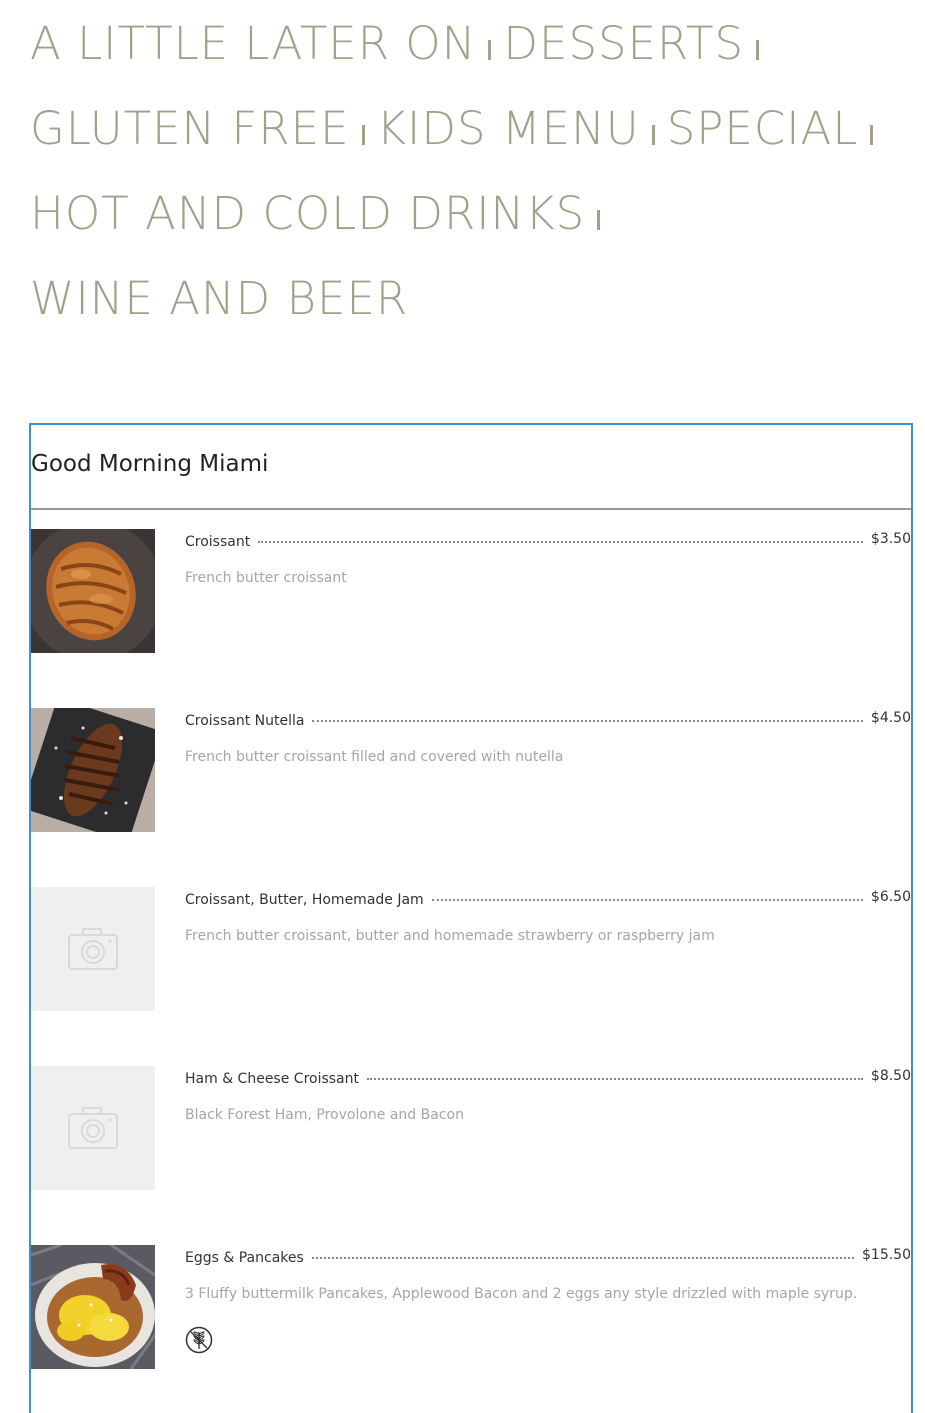 This screenshot has width=925, height=1413. What do you see at coordinates (890, 897) in the screenshot?
I see `item-price: $6.50` at bounding box center [890, 897].